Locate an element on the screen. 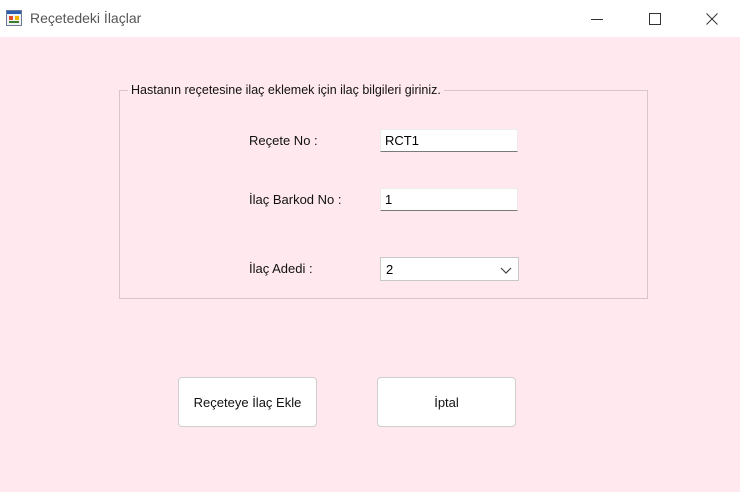 The image size is (740, 492). minimize-icon is located at coordinates (597, 19).